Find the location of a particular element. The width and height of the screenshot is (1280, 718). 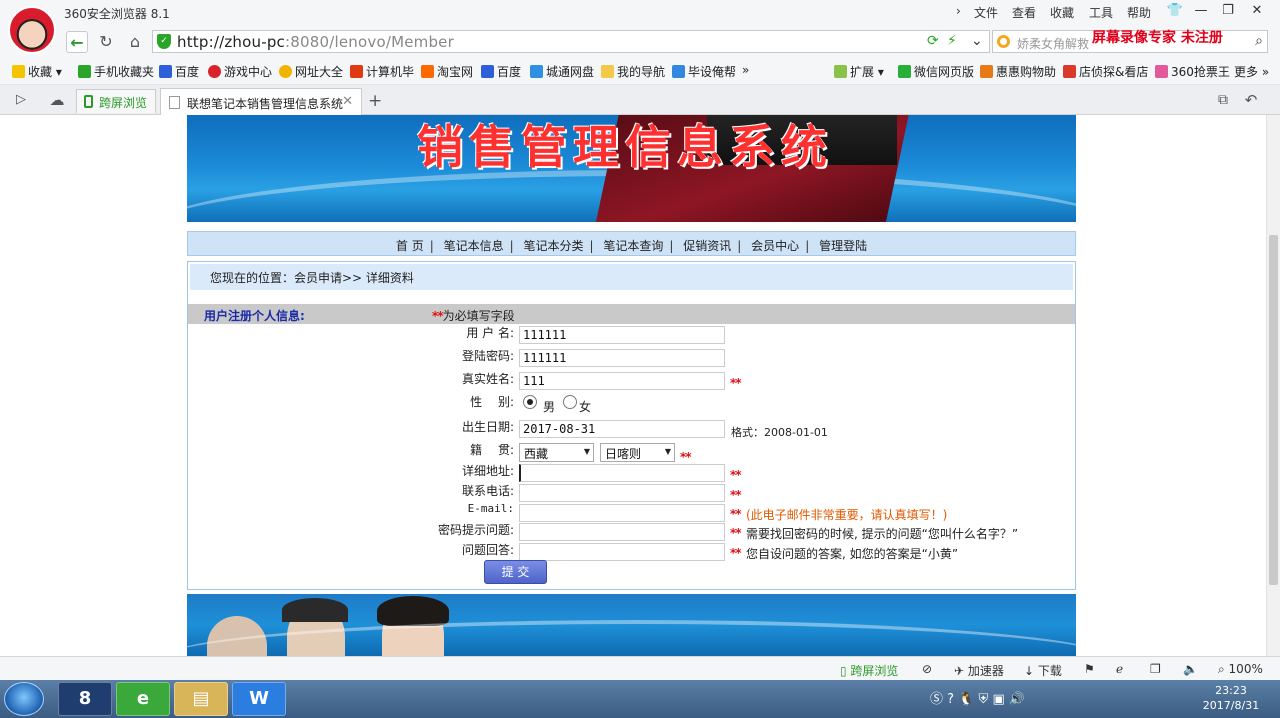

nav-notebook-category: 笔记本分类 is located at coordinates (554, 246).